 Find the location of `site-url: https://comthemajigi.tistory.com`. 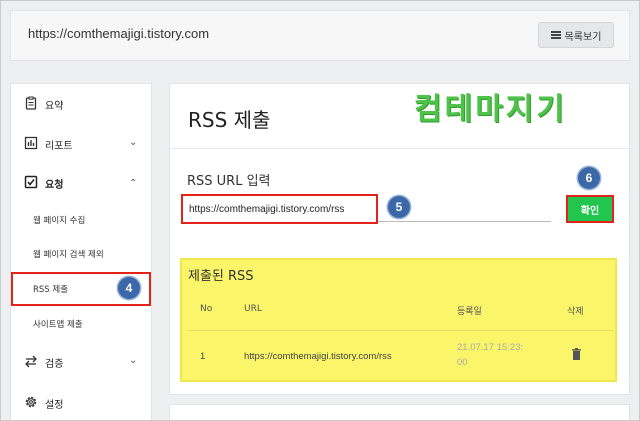

site-url: https://comthemajigi.tistory.com is located at coordinates (119, 33).